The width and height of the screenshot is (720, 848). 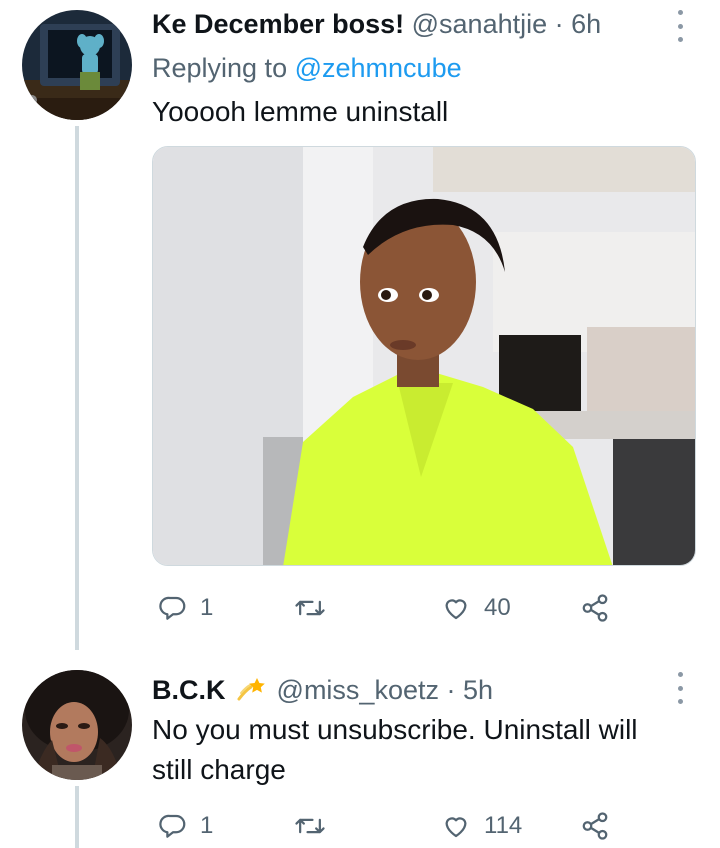 What do you see at coordinates (300, 111) in the screenshot?
I see `tweet-text: Yooooh lemme uninstall` at bounding box center [300, 111].